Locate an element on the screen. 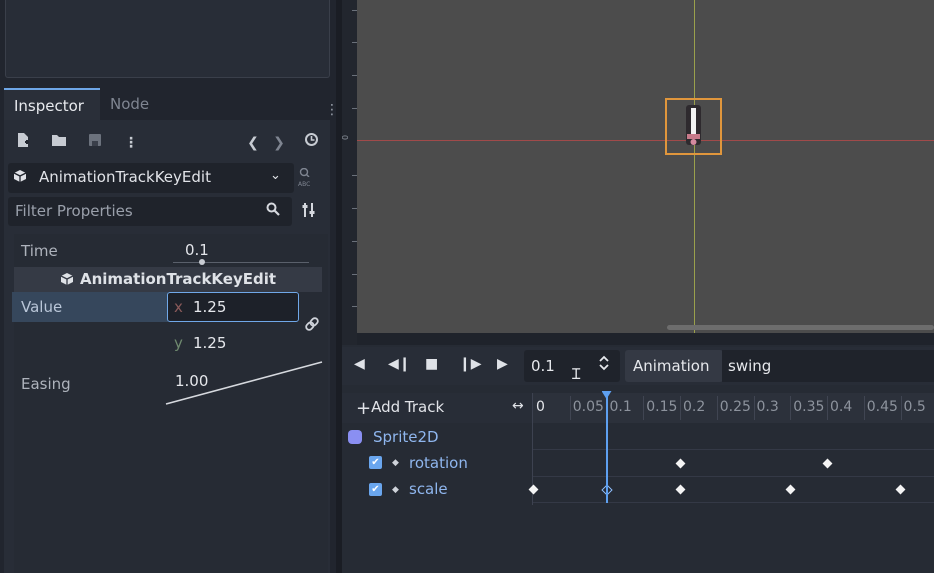 Image resolution: width=934 pixels, height=573 pixels. scene-tree-panel is located at coordinates (167, 39).